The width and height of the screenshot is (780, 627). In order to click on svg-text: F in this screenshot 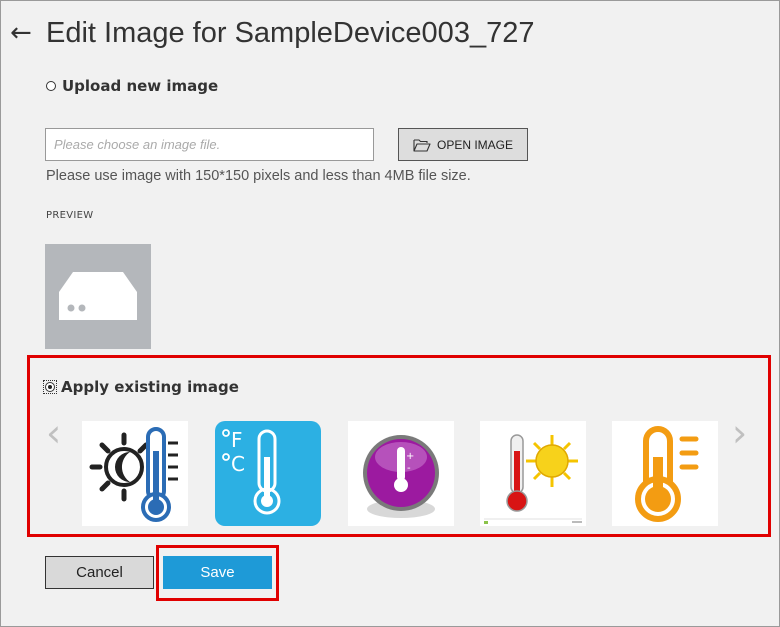, I will do `click(237, 440)`.